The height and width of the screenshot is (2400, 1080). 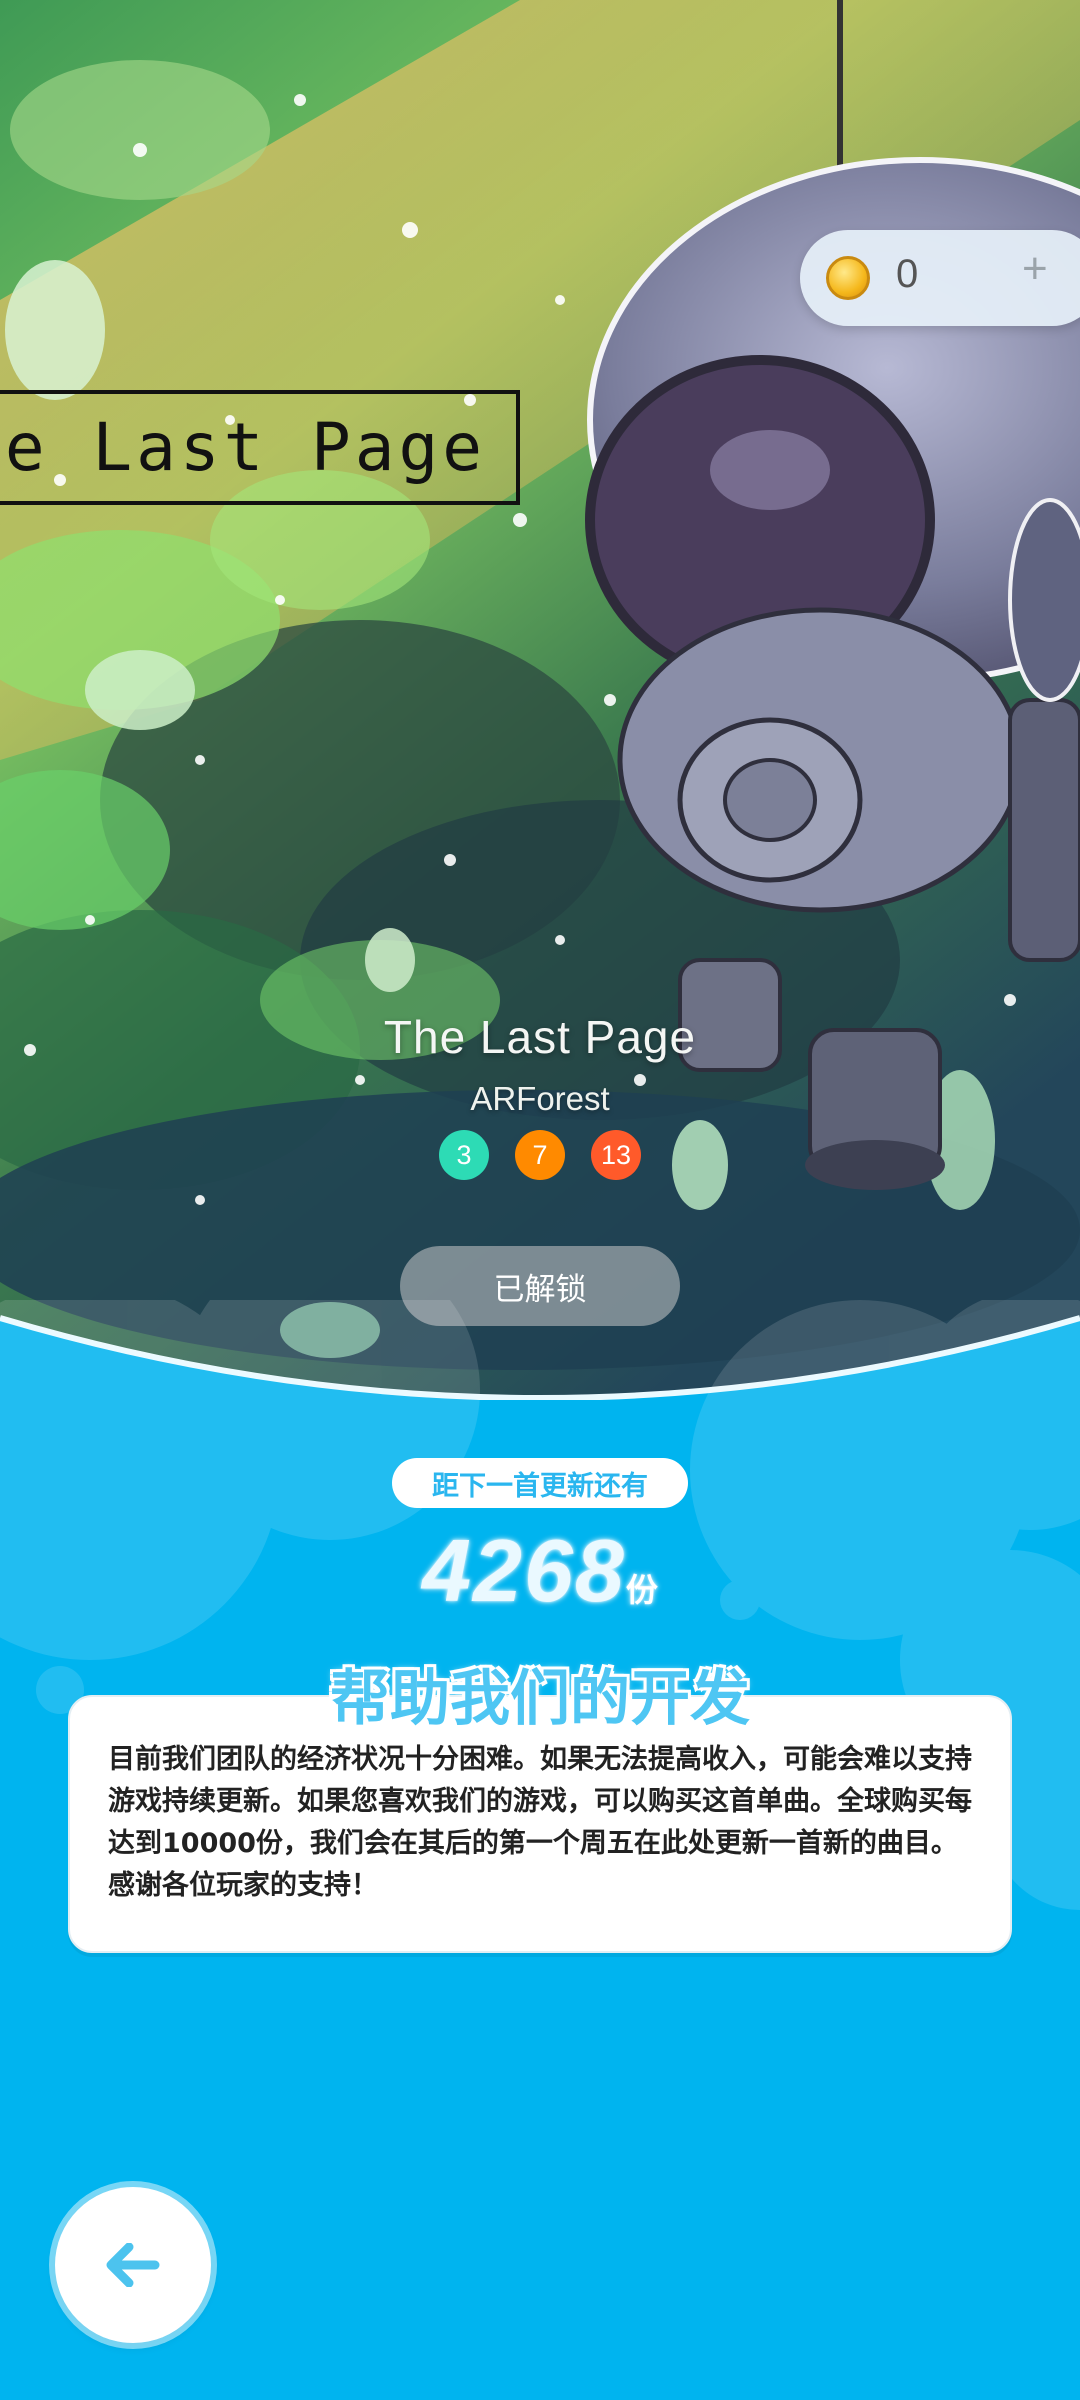 What do you see at coordinates (524, 1570) in the screenshot?
I see `remaining-count: 4268` at bounding box center [524, 1570].